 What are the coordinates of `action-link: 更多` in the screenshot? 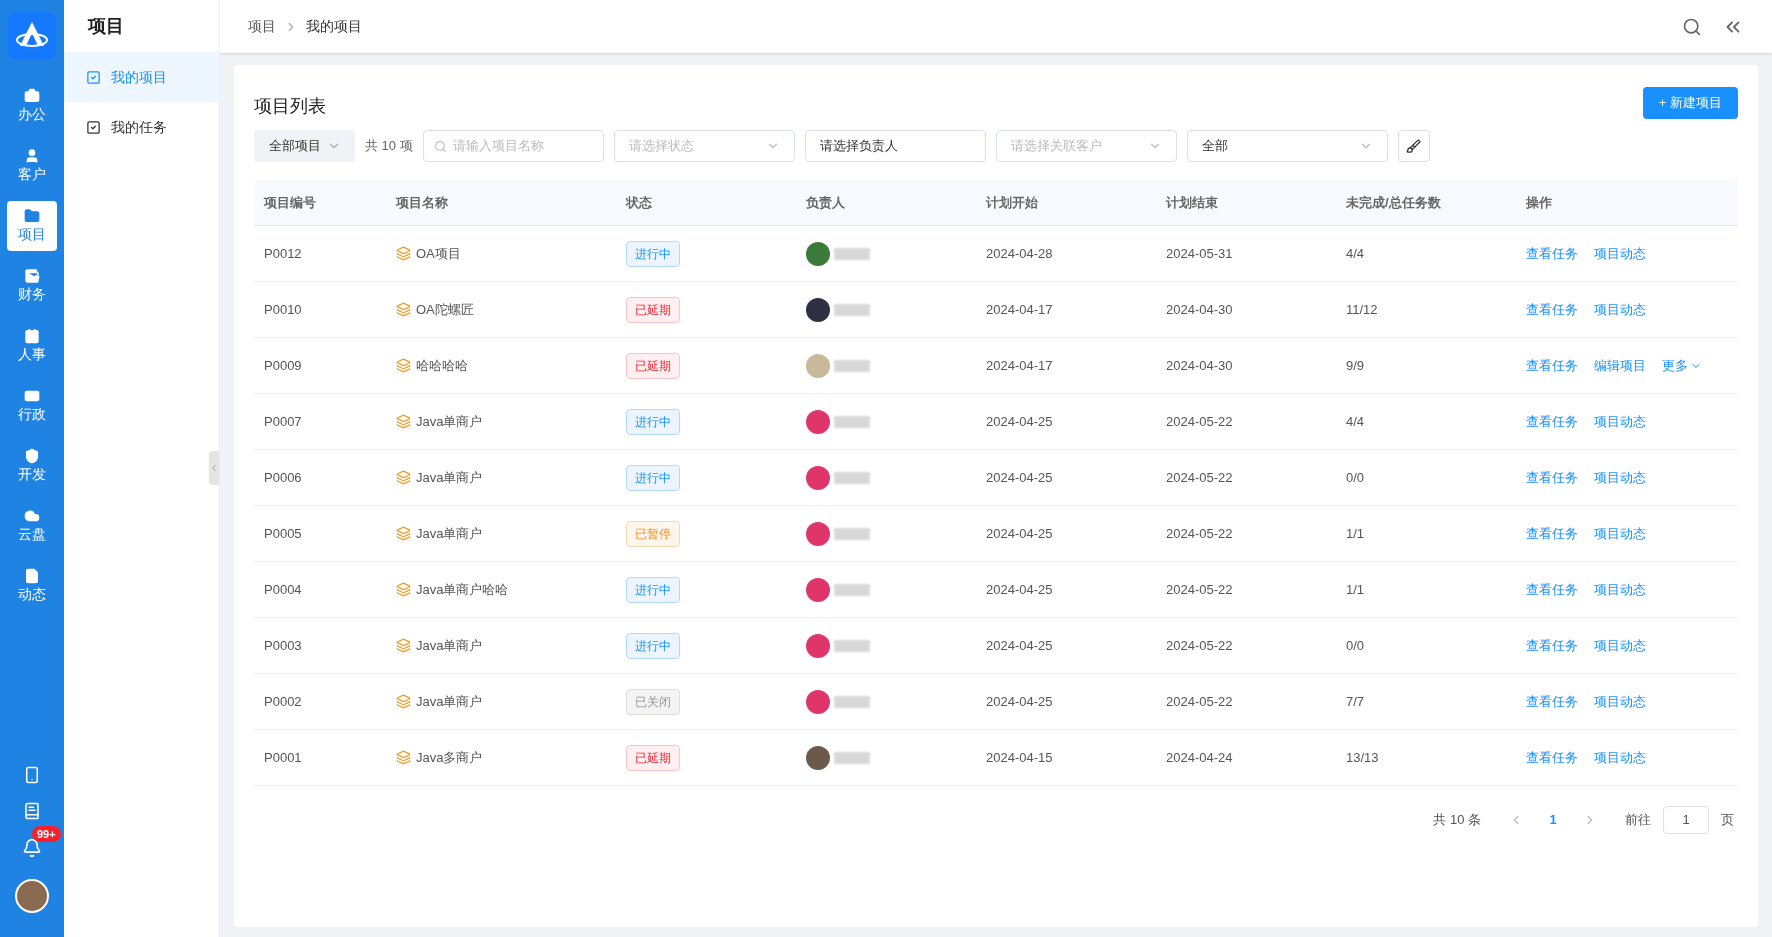 It's located at (1682, 365).